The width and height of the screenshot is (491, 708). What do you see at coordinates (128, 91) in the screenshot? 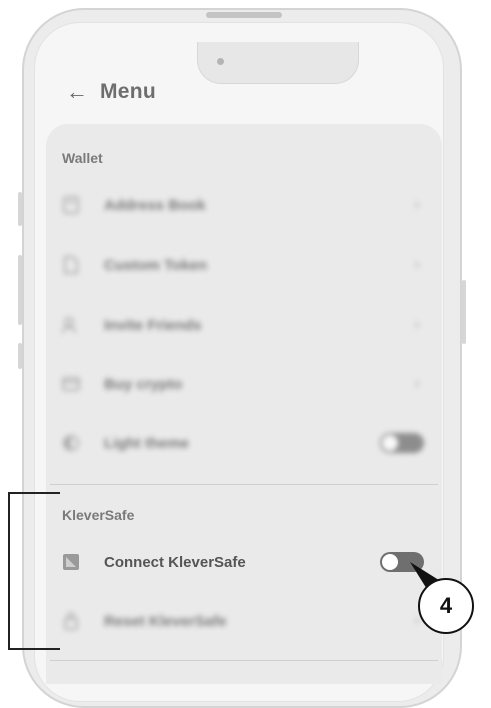
I see `page-title: Menu` at bounding box center [128, 91].